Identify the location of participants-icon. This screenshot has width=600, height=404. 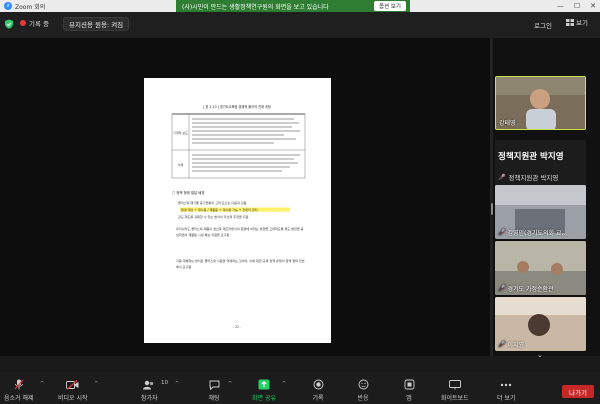
(149, 384).